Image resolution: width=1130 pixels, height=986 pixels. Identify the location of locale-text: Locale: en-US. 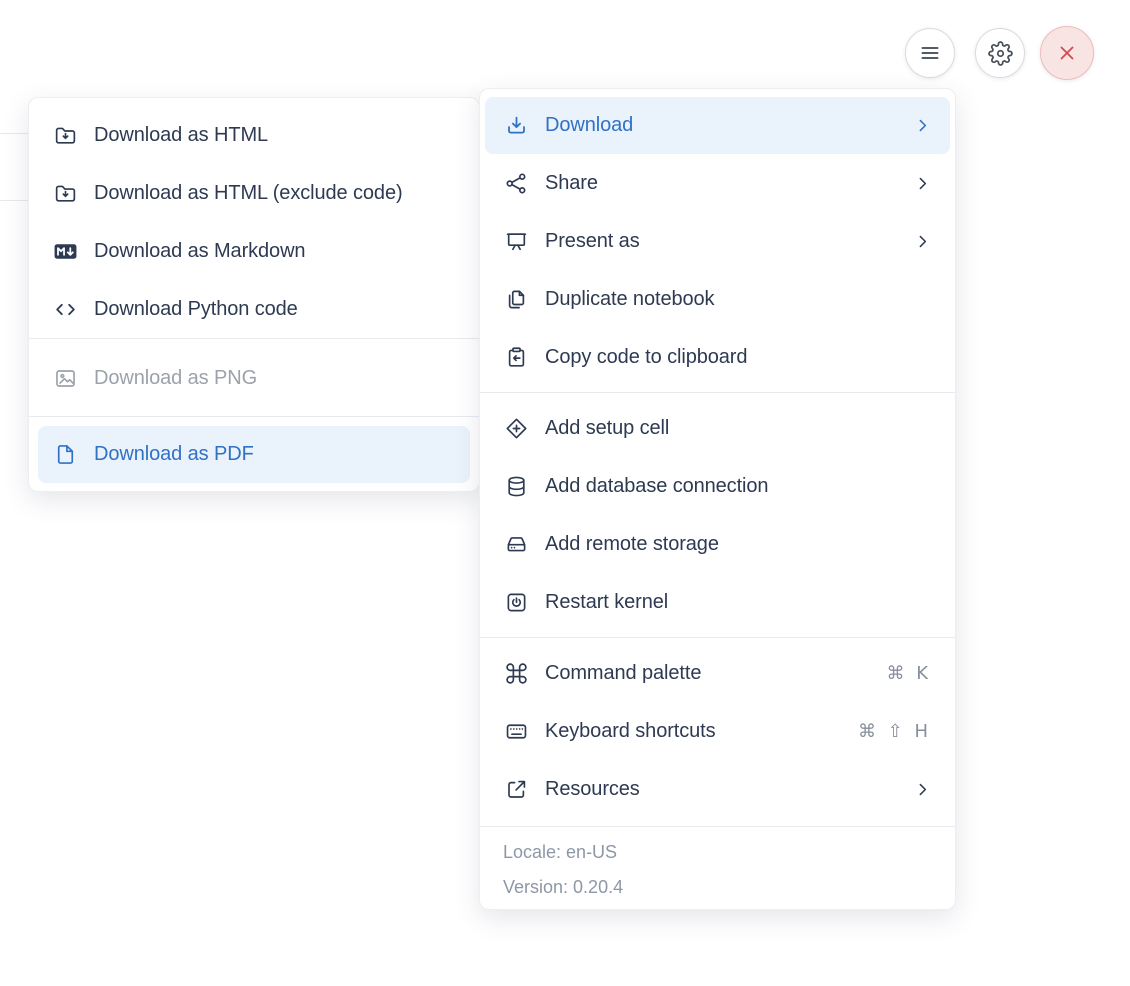
(560, 852).